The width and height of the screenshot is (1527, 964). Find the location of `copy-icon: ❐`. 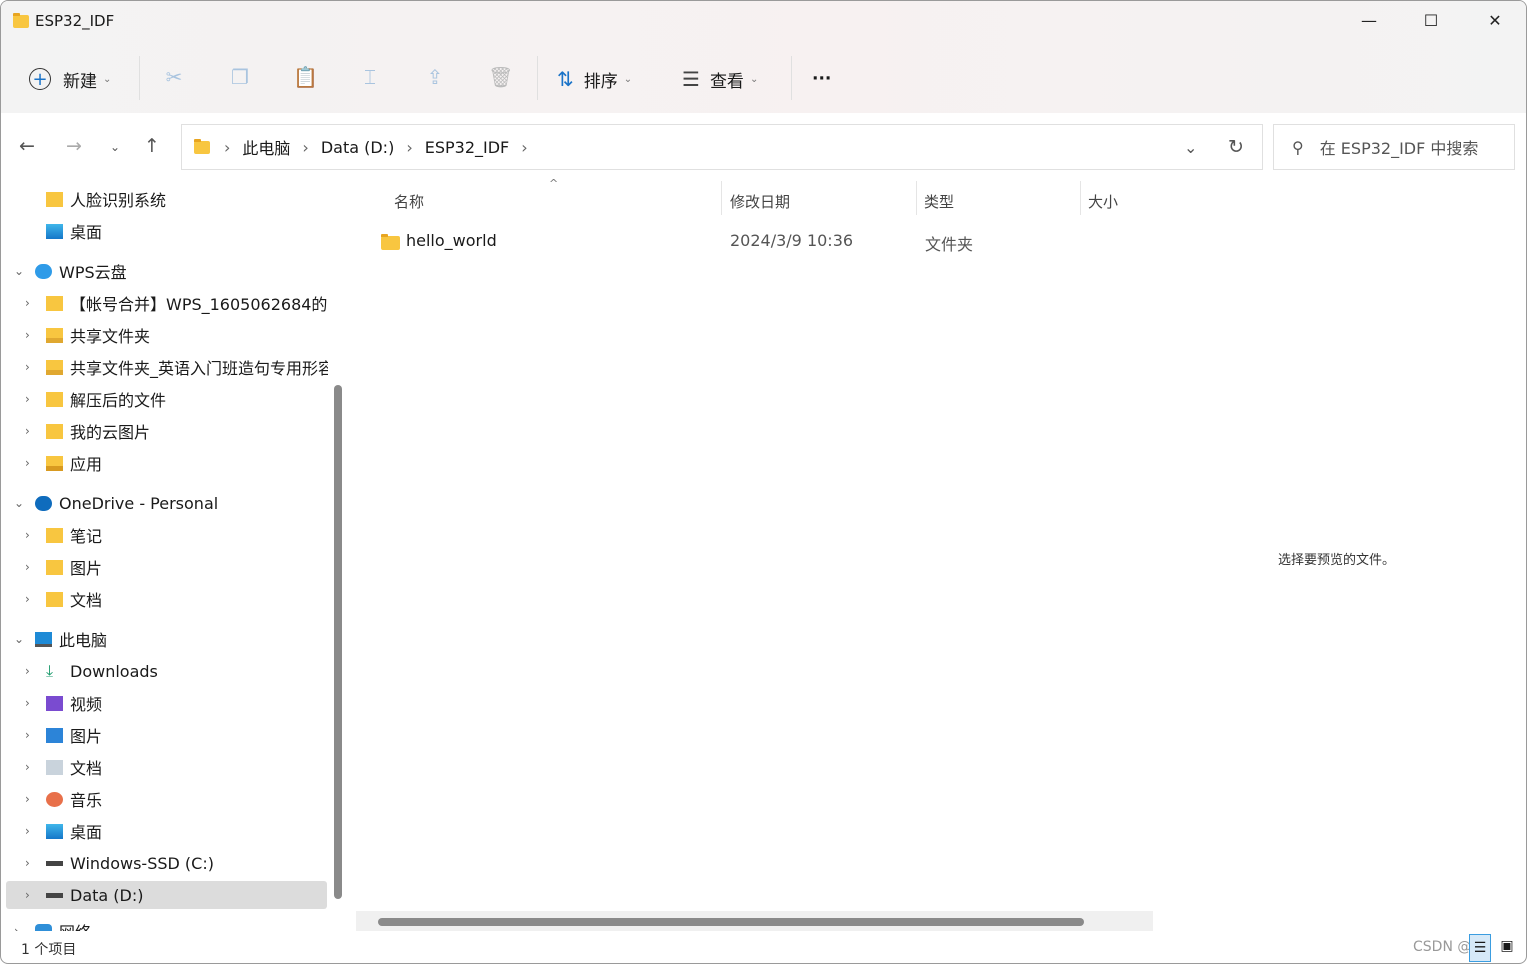

copy-icon: ❐ is located at coordinates (240, 78).